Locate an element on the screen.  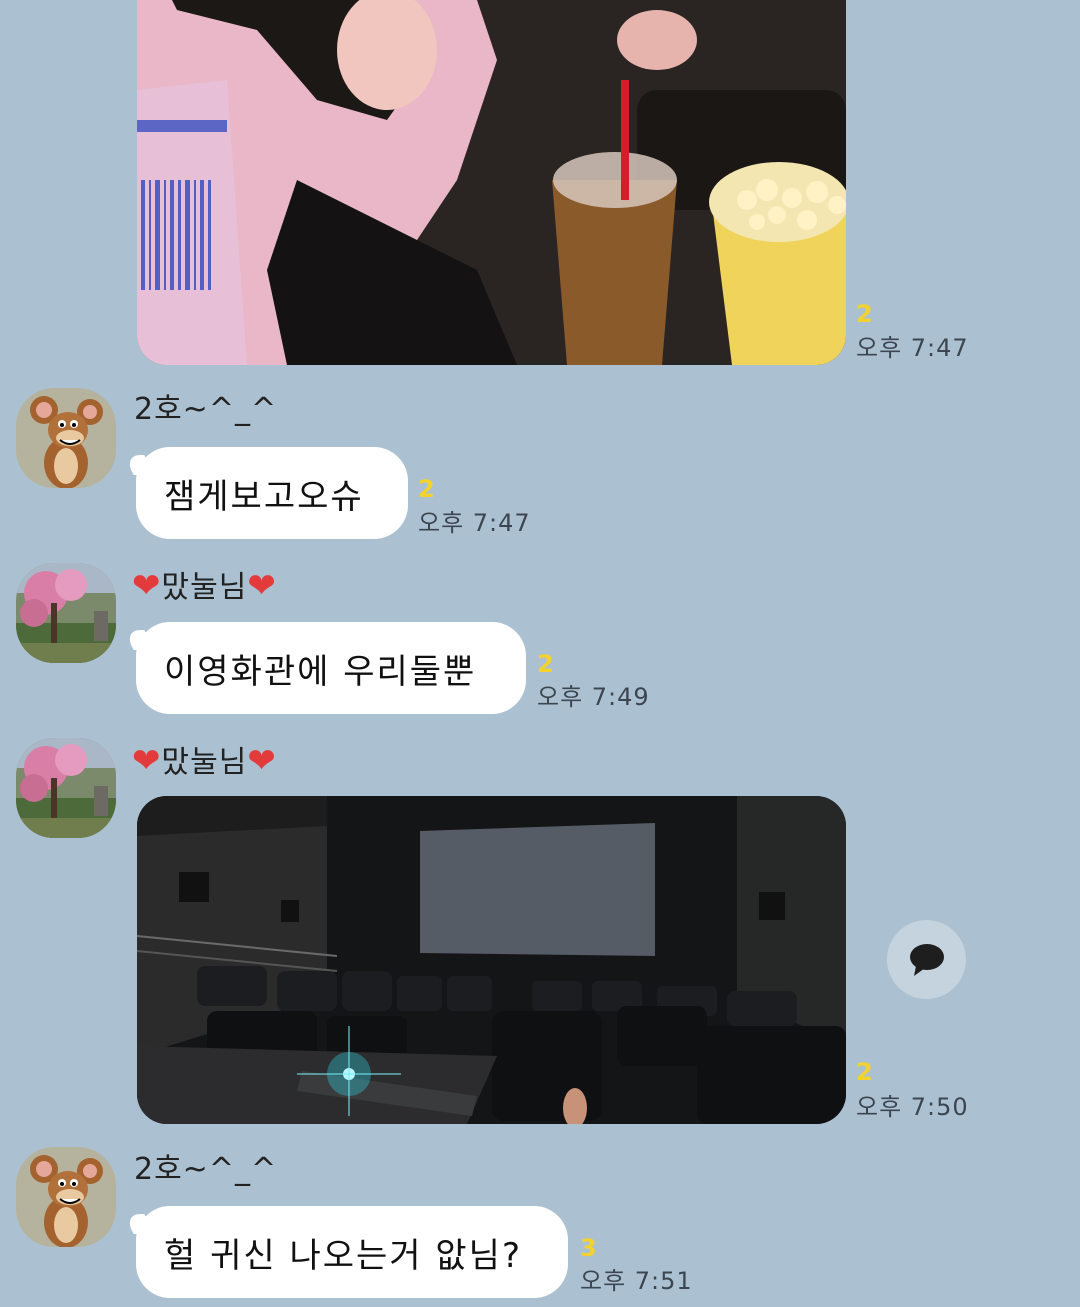
message-time: 오후 7:51 is located at coordinates (636, 1281).